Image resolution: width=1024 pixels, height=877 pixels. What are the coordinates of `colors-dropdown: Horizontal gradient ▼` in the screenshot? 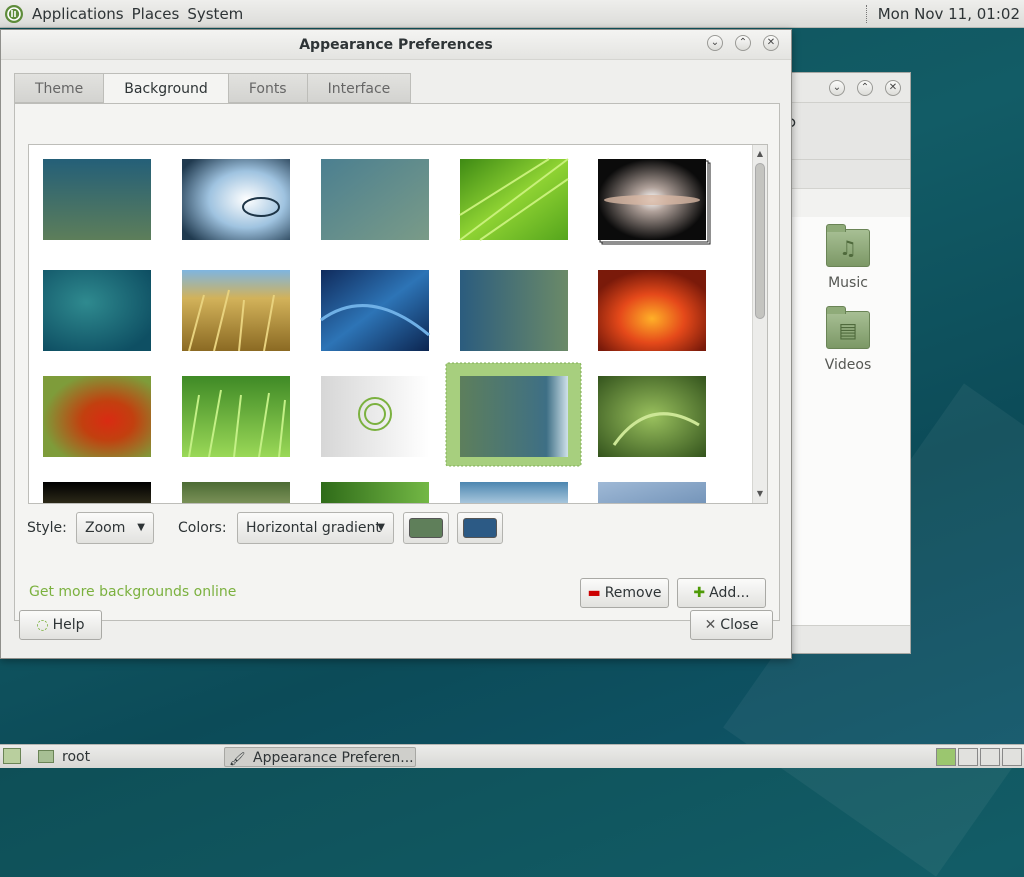 It's located at (315, 528).